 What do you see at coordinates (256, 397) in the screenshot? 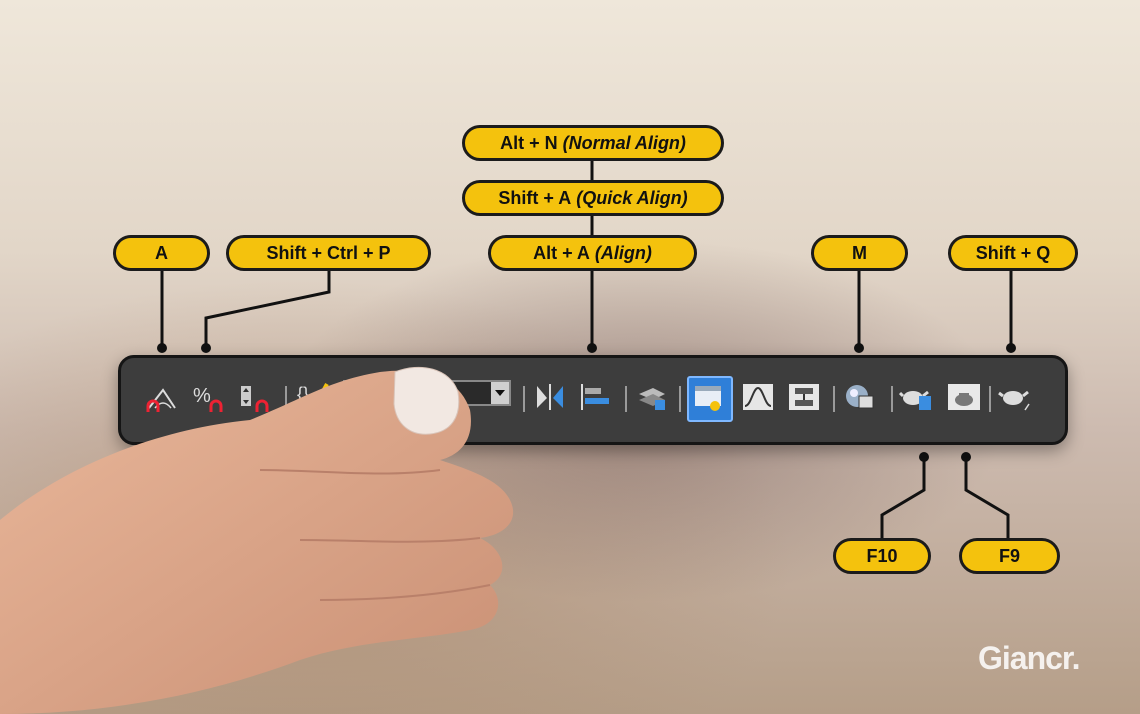
I see `spinner-snap-icon` at bounding box center [256, 397].